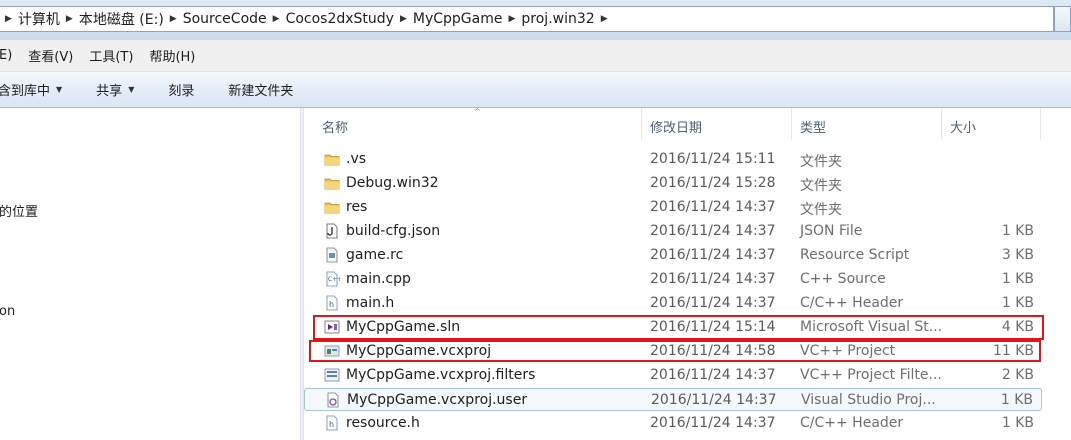 This screenshot has width=1071, height=440. What do you see at coordinates (333, 279) in the screenshot?
I see `cpp-file-icon: C++` at bounding box center [333, 279].